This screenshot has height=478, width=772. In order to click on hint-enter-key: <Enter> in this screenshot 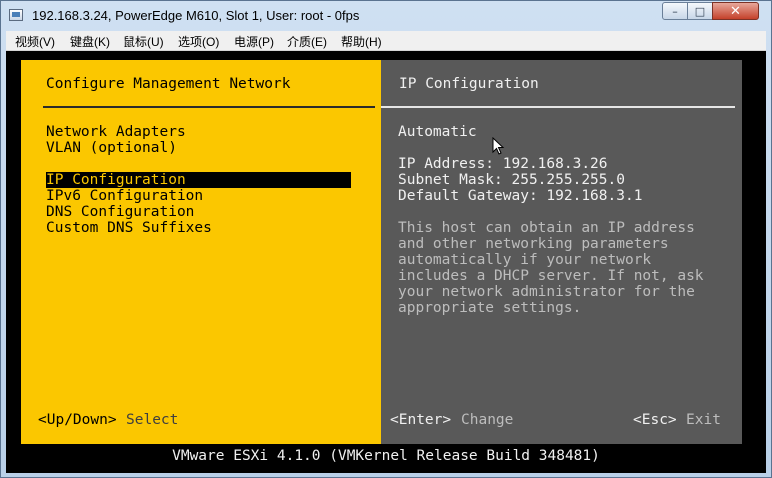, I will do `click(421, 420)`.